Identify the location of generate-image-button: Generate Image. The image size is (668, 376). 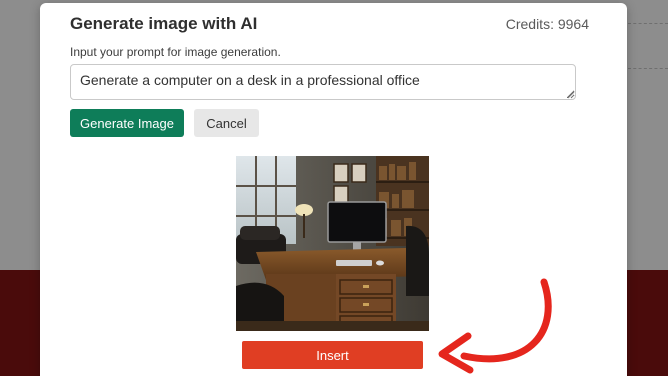
(127, 123).